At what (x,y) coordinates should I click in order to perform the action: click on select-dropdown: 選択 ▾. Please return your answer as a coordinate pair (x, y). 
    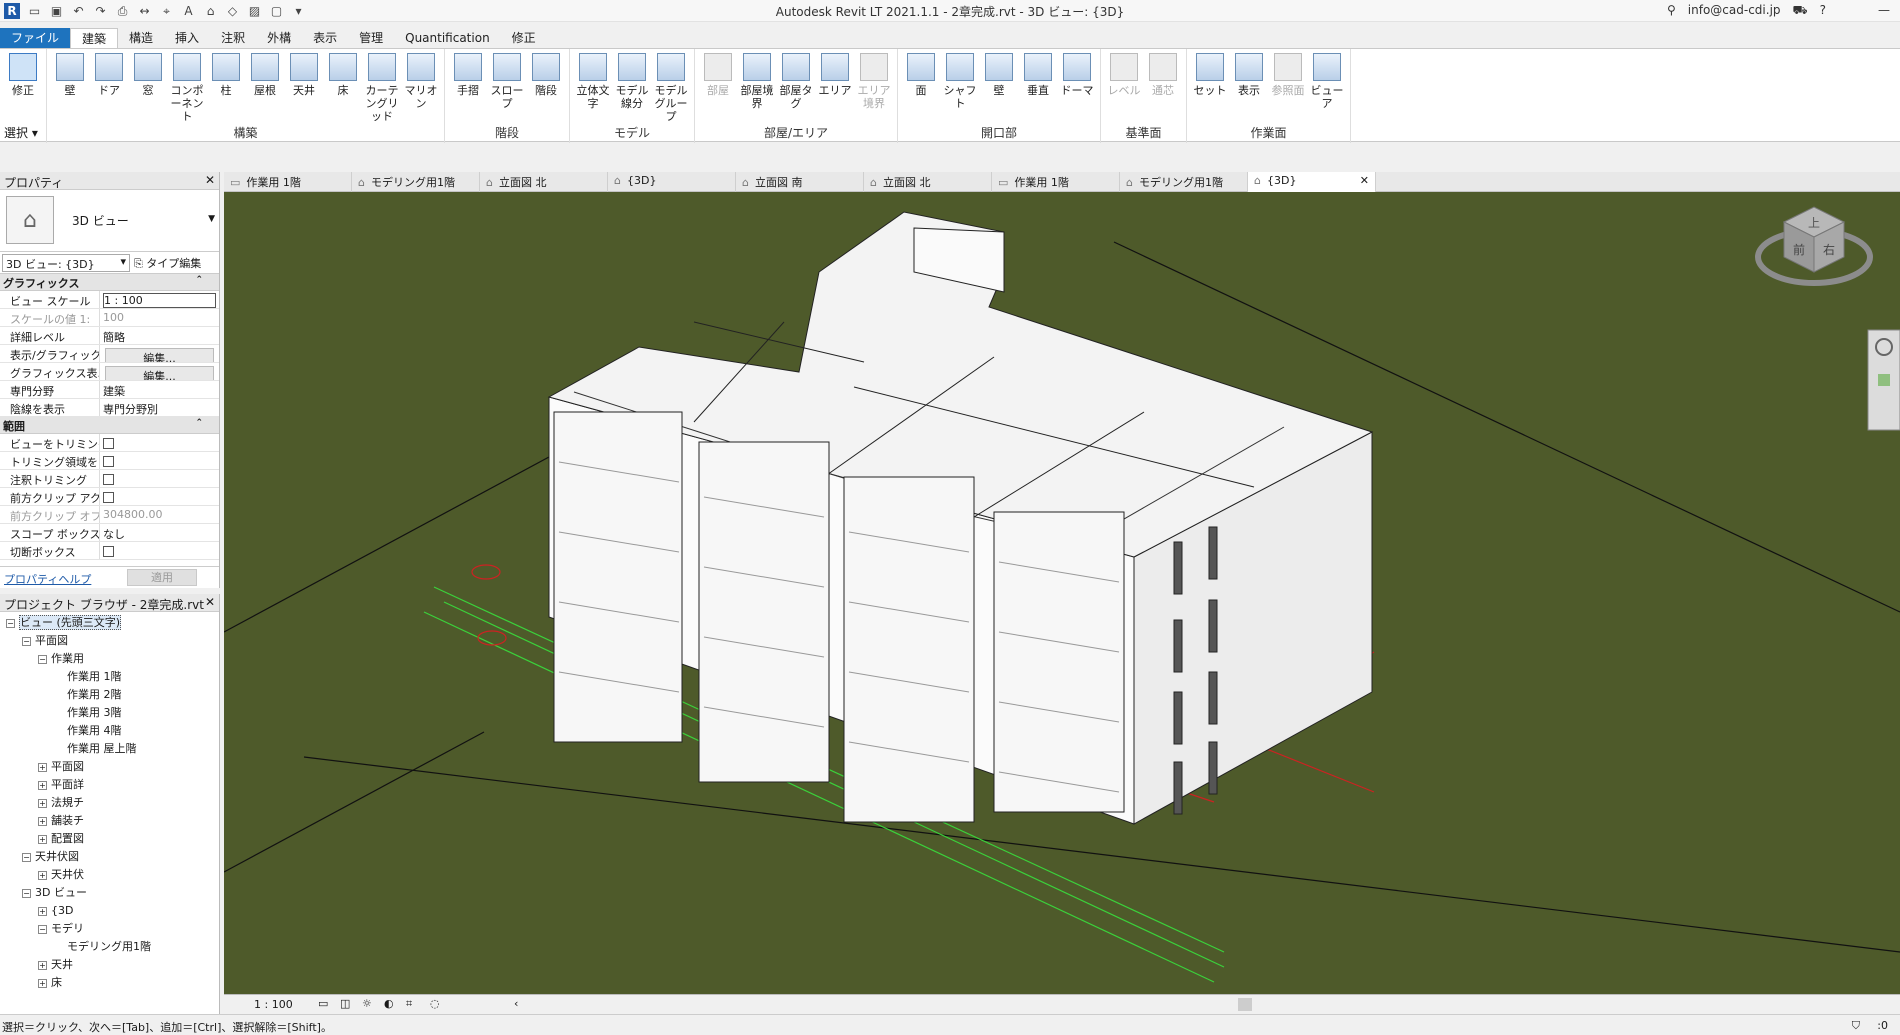
    Looking at the image, I should click on (21, 132).